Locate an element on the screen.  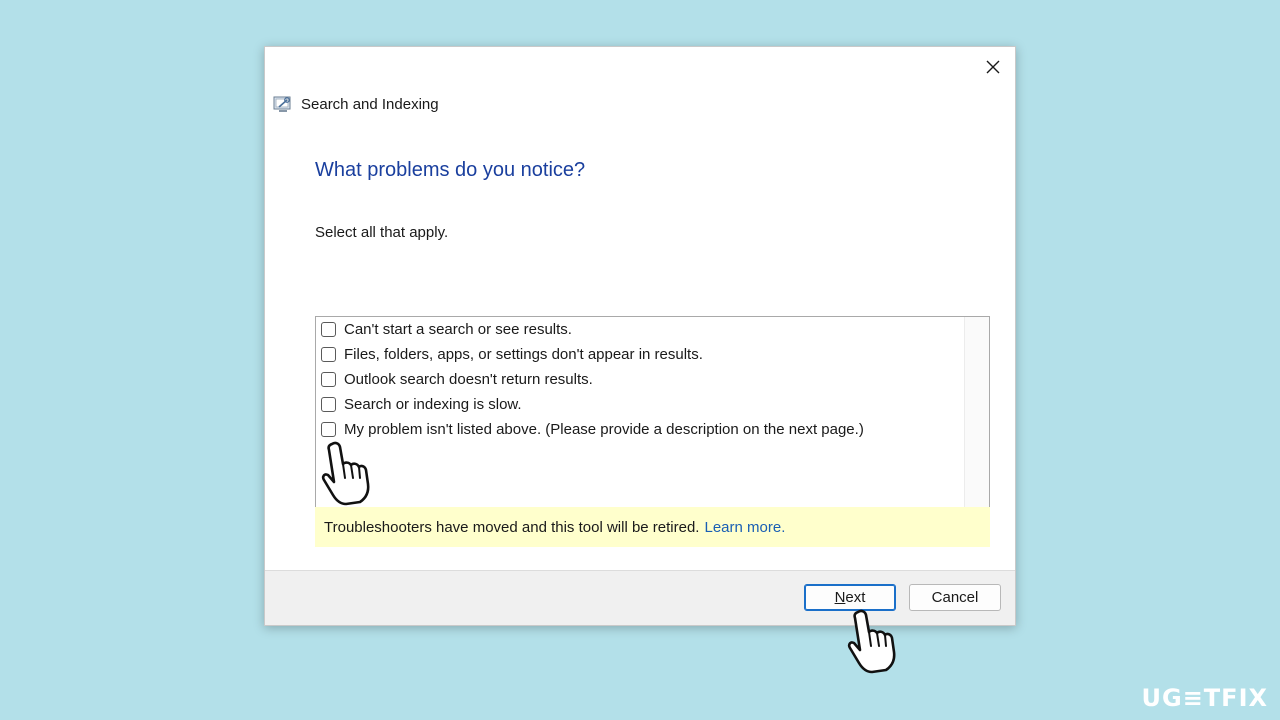
next-mnemonic: N is located at coordinates (840, 597).